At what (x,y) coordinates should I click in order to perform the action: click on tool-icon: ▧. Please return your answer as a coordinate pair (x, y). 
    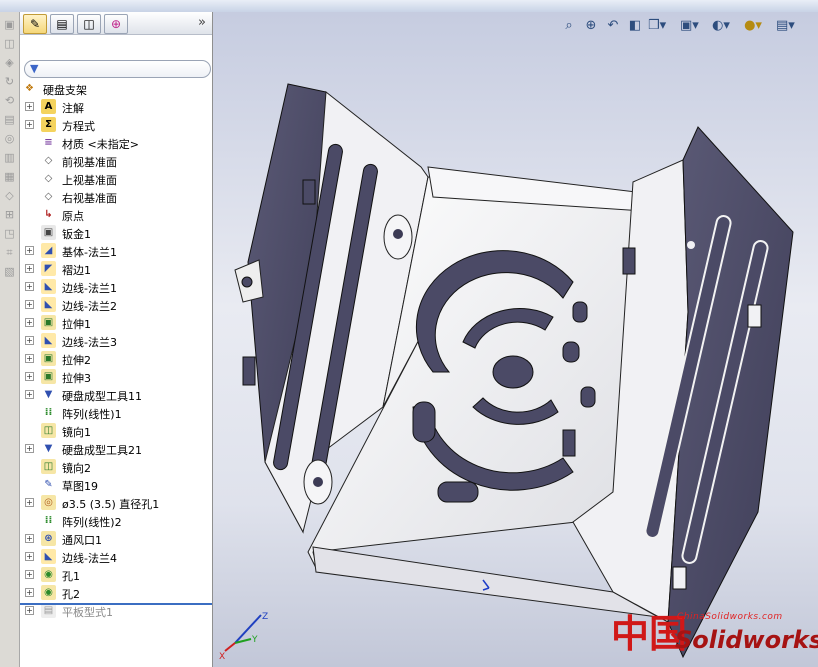
    Looking at the image, I should click on (9, 271).